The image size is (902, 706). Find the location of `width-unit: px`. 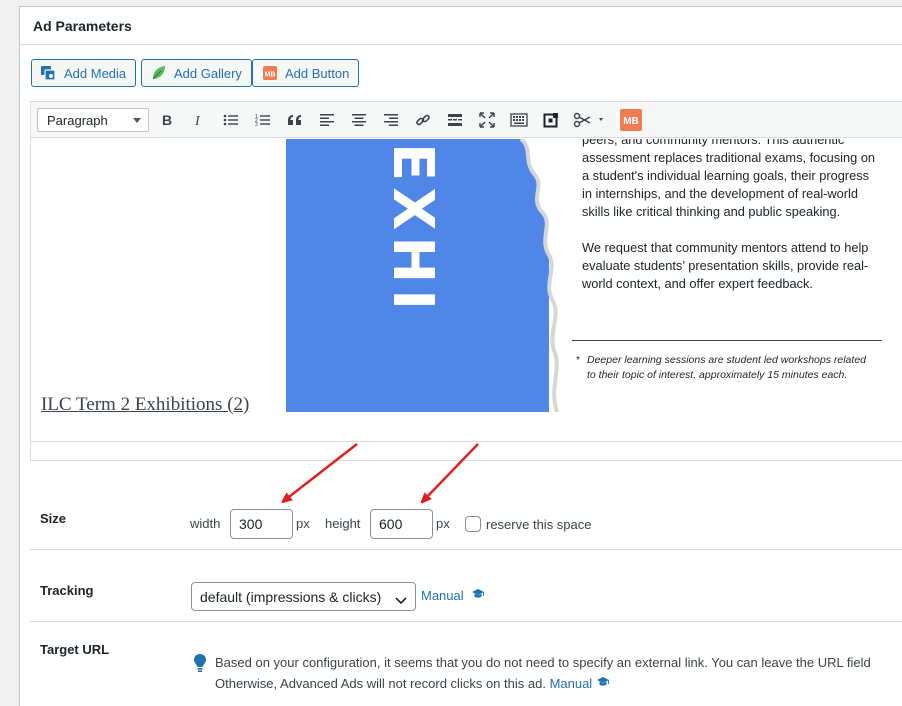

width-unit: px is located at coordinates (303, 523).